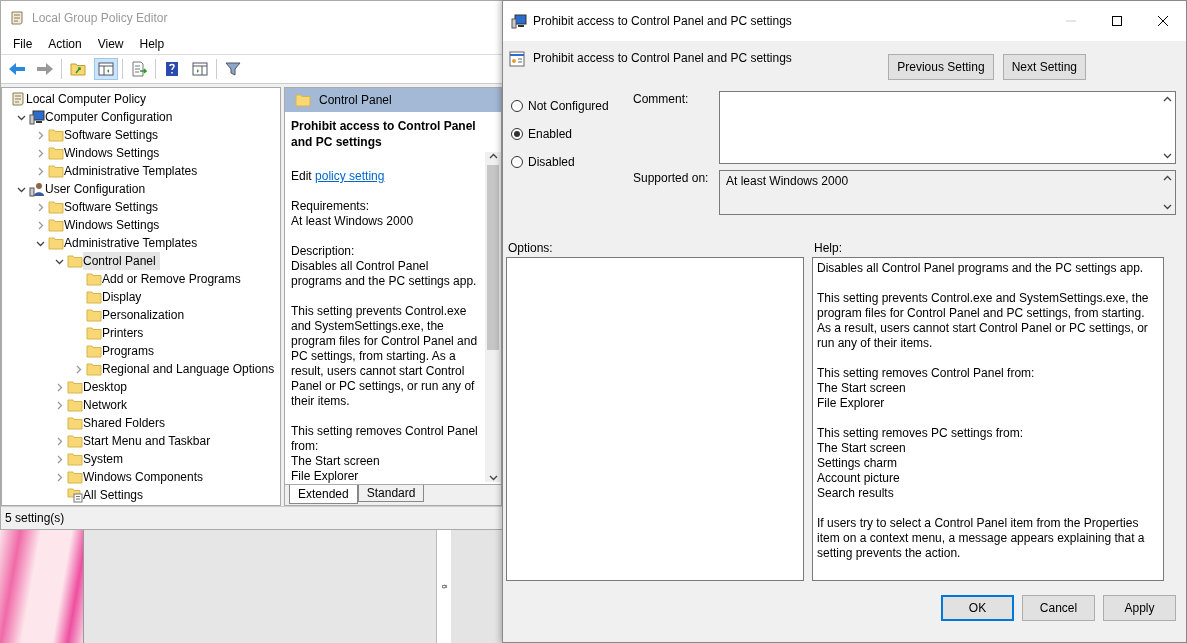 The image size is (1187, 643). Describe the element at coordinates (200, 69) in the screenshot. I see `pane-toggle-icon` at that location.